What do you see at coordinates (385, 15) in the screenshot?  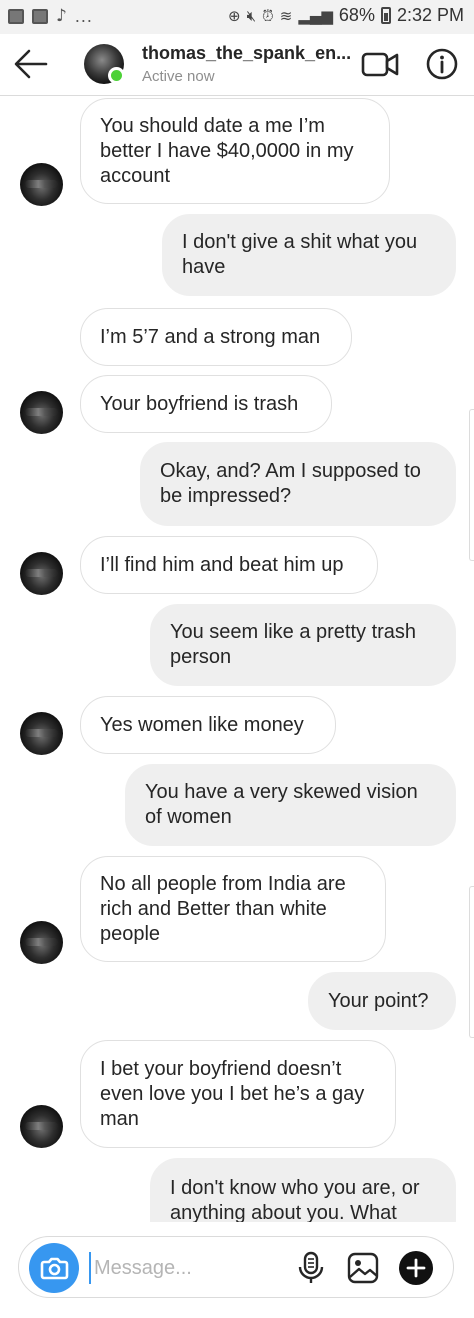 I see `battery-icon` at bounding box center [385, 15].